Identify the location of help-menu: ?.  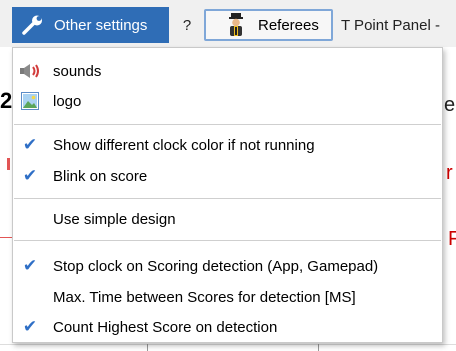
(187, 25).